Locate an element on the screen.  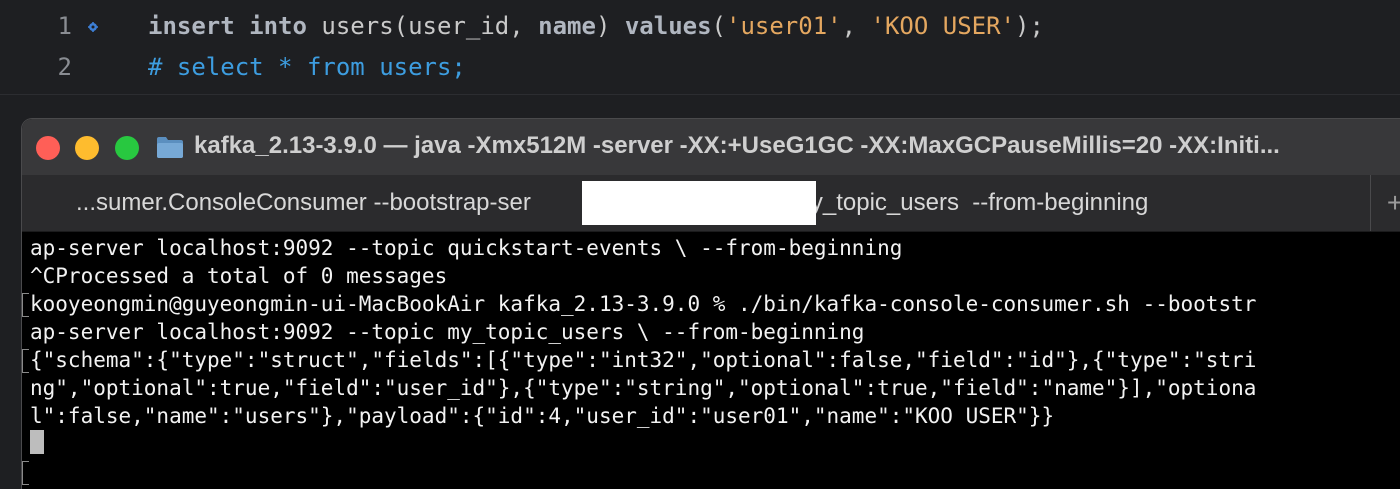
close-icon is located at coordinates (48, 148).